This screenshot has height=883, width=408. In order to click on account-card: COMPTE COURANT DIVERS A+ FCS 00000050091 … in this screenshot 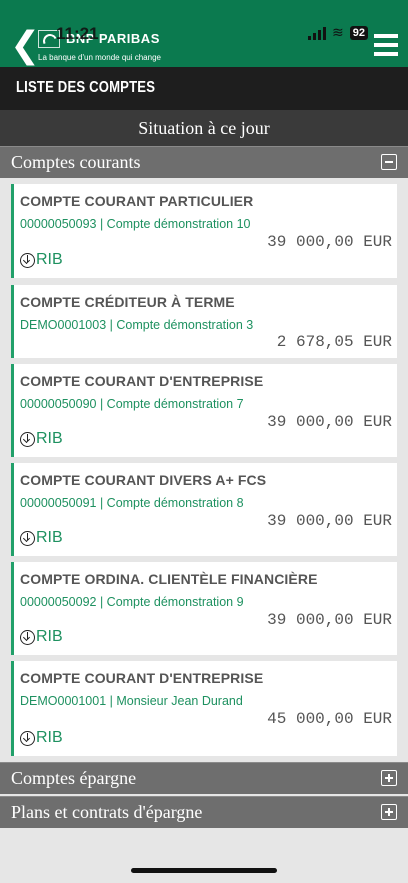, I will do `click(204, 509)`.